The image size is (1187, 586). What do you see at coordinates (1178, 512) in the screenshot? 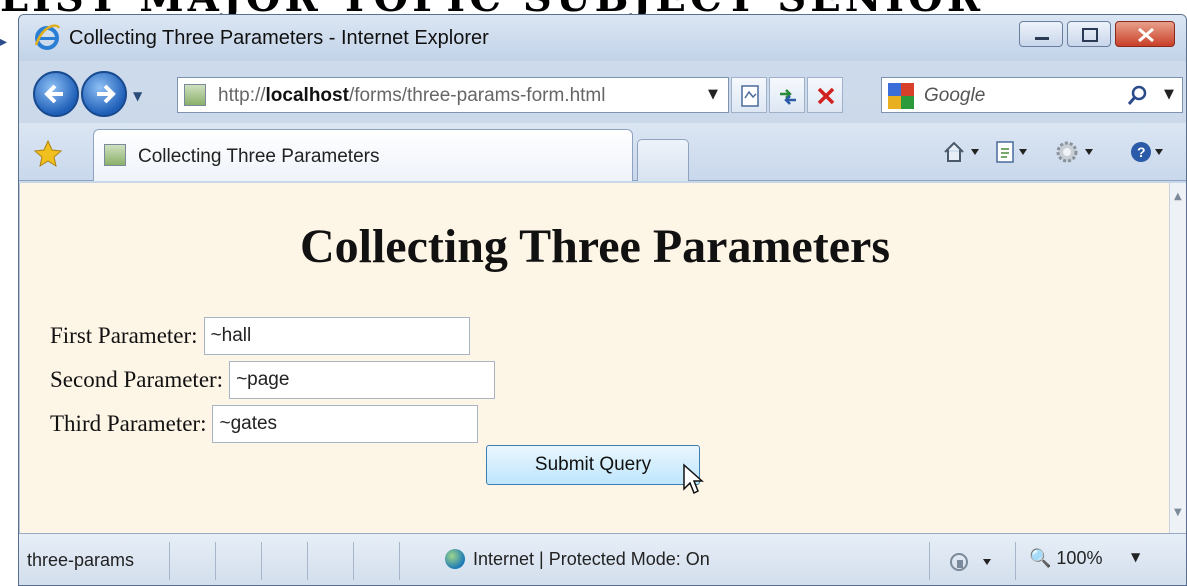
I see `scroll-down-icon: ▼` at bounding box center [1178, 512].